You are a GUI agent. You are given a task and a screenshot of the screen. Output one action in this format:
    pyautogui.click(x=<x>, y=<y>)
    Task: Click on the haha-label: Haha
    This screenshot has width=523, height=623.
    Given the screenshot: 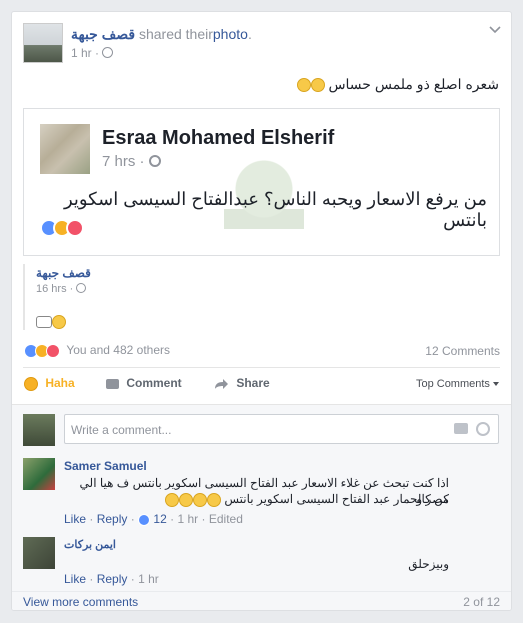 What is the action you would take?
    pyautogui.click(x=60, y=383)
    